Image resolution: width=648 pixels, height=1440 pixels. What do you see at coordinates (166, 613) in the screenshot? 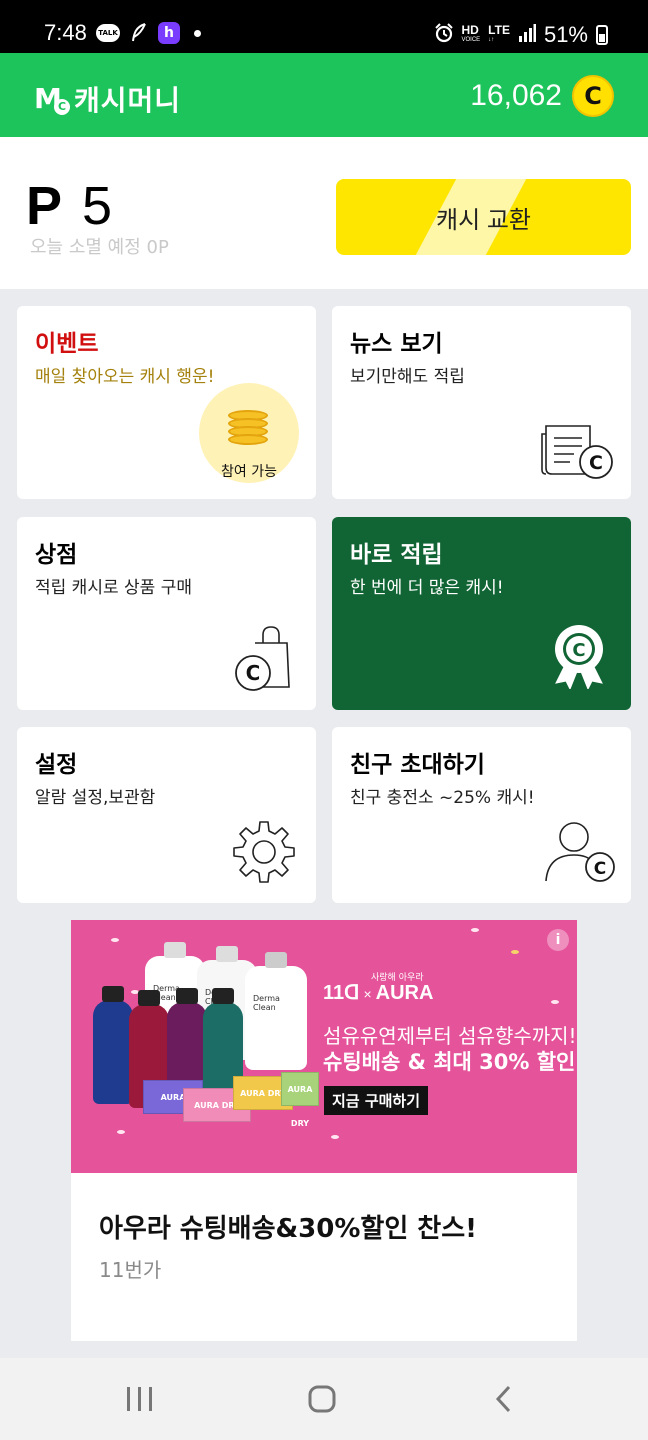
I see `store-card: 상점 적립 캐시로 상품 구매 C` at bounding box center [166, 613].